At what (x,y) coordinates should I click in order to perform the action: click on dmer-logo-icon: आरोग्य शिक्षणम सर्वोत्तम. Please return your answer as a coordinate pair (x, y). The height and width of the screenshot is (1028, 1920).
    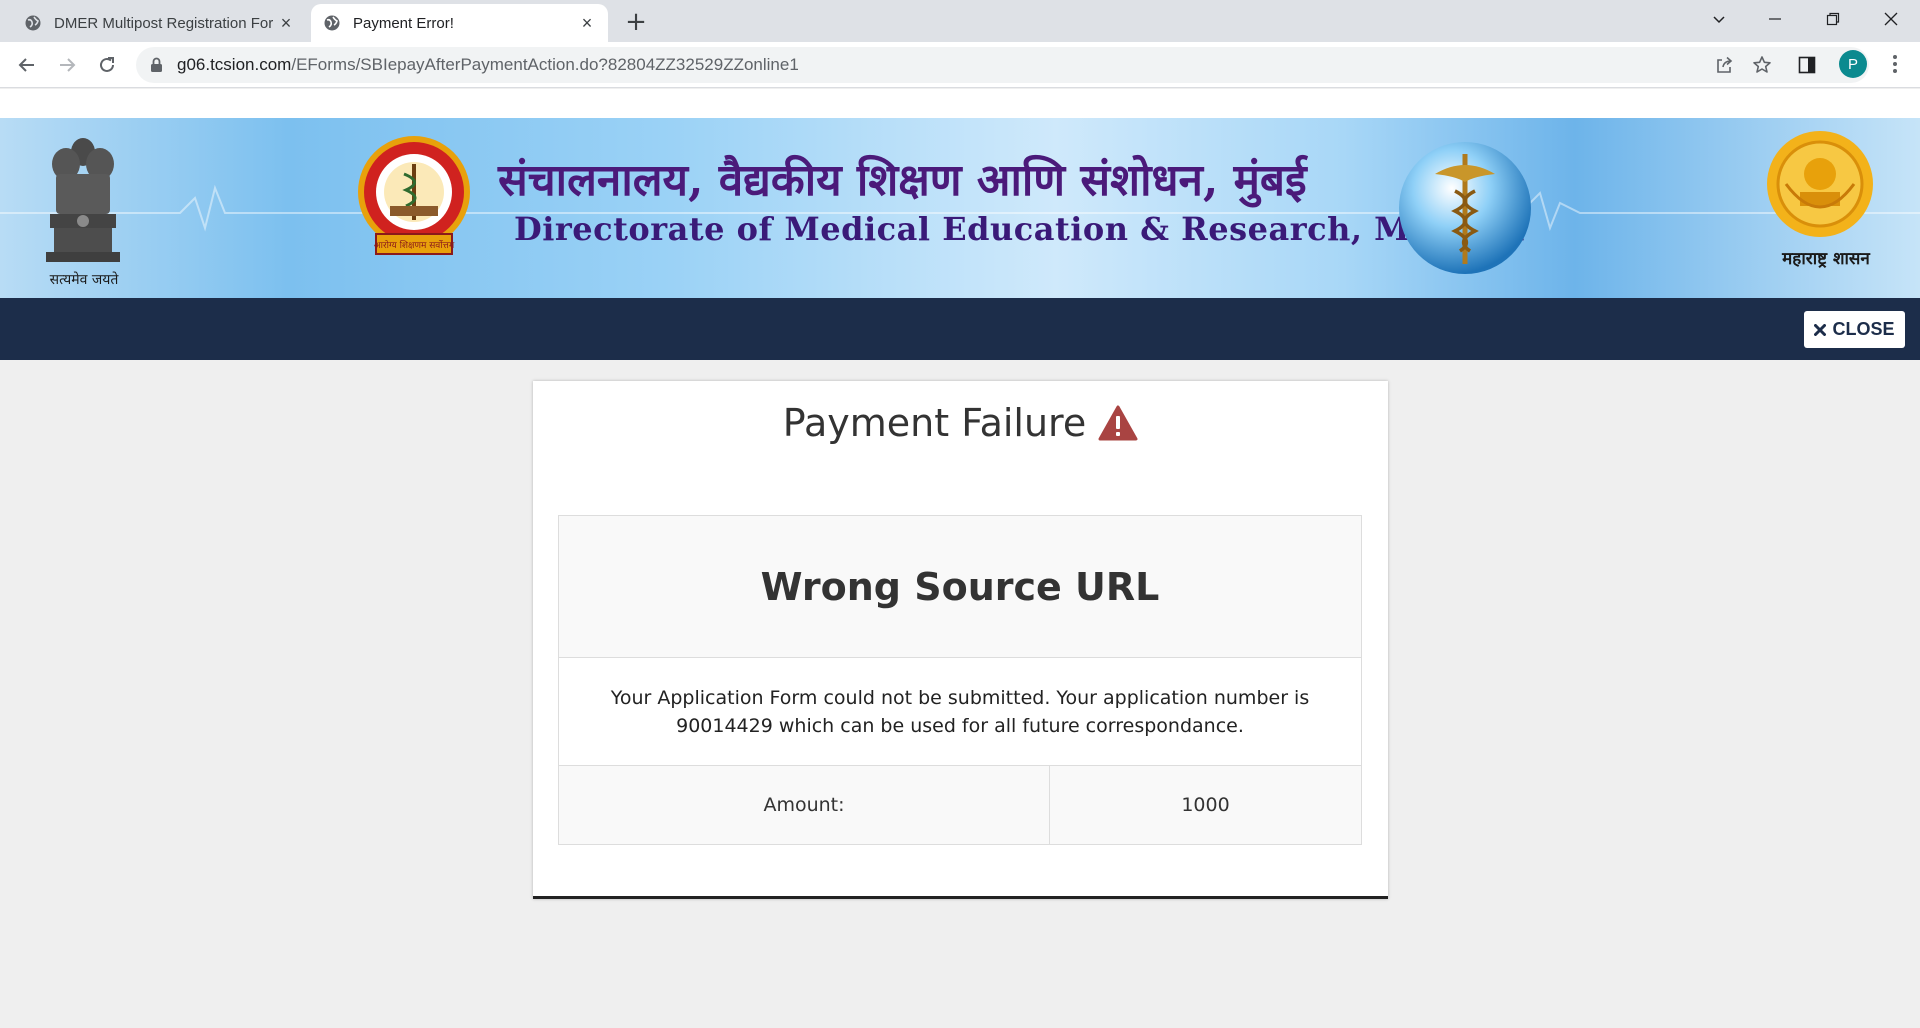
    Looking at the image, I should click on (414, 195).